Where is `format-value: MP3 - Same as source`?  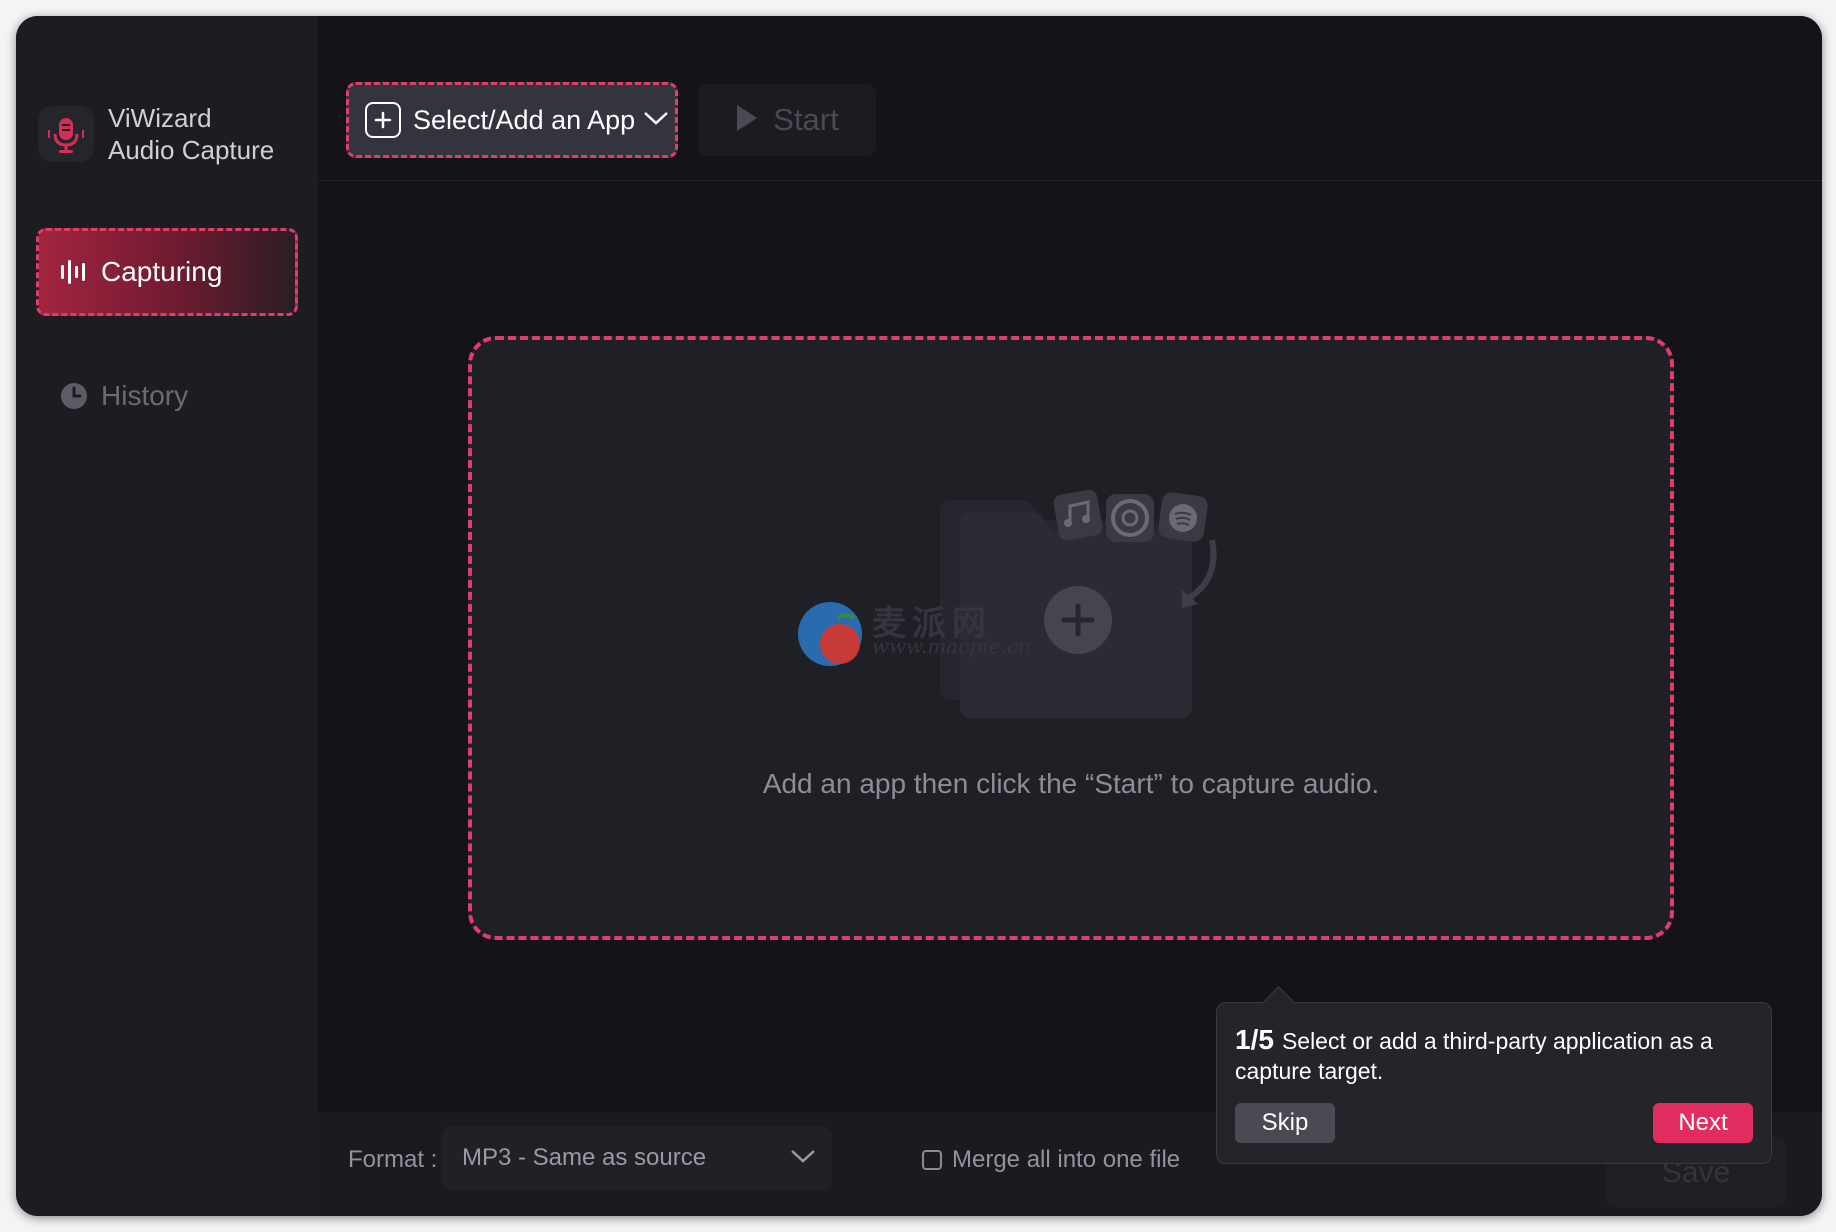
format-value: MP3 - Same as source is located at coordinates (584, 1157).